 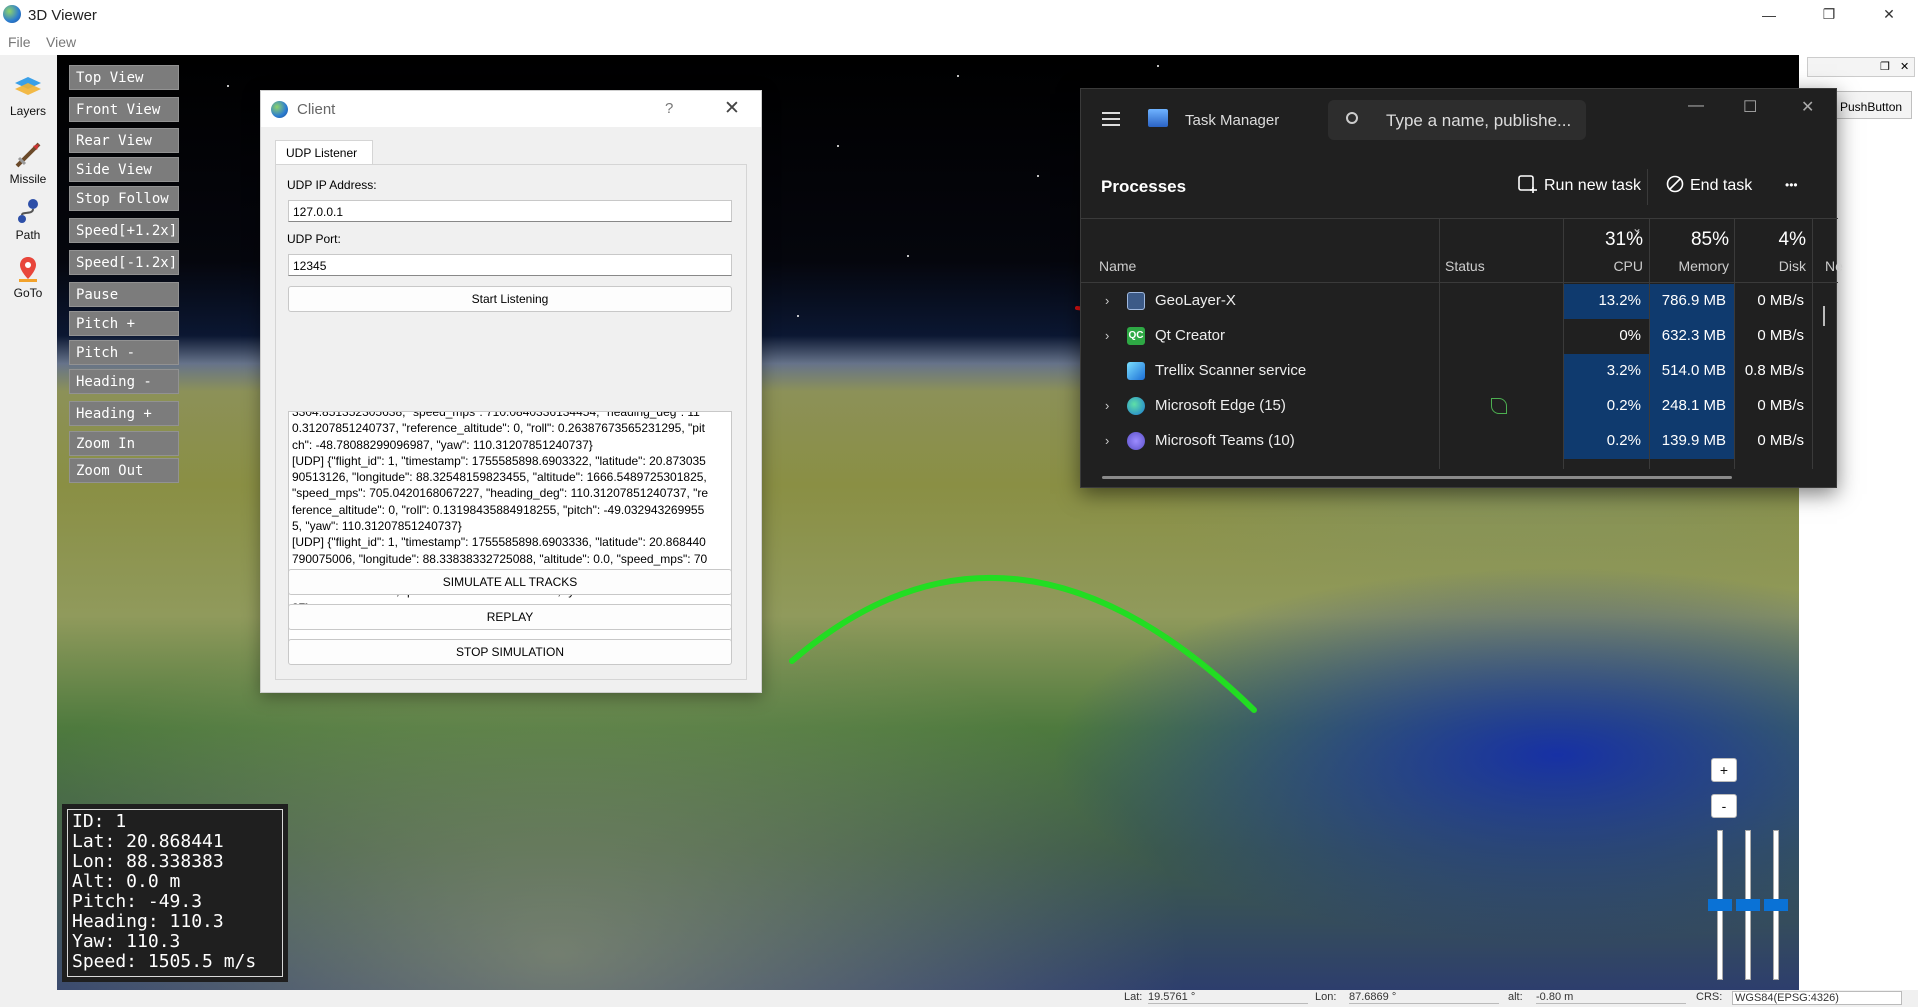 What do you see at coordinates (124, 140) in the screenshot?
I see `view-button-rear-view: Rear View` at bounding box center [124, 140].